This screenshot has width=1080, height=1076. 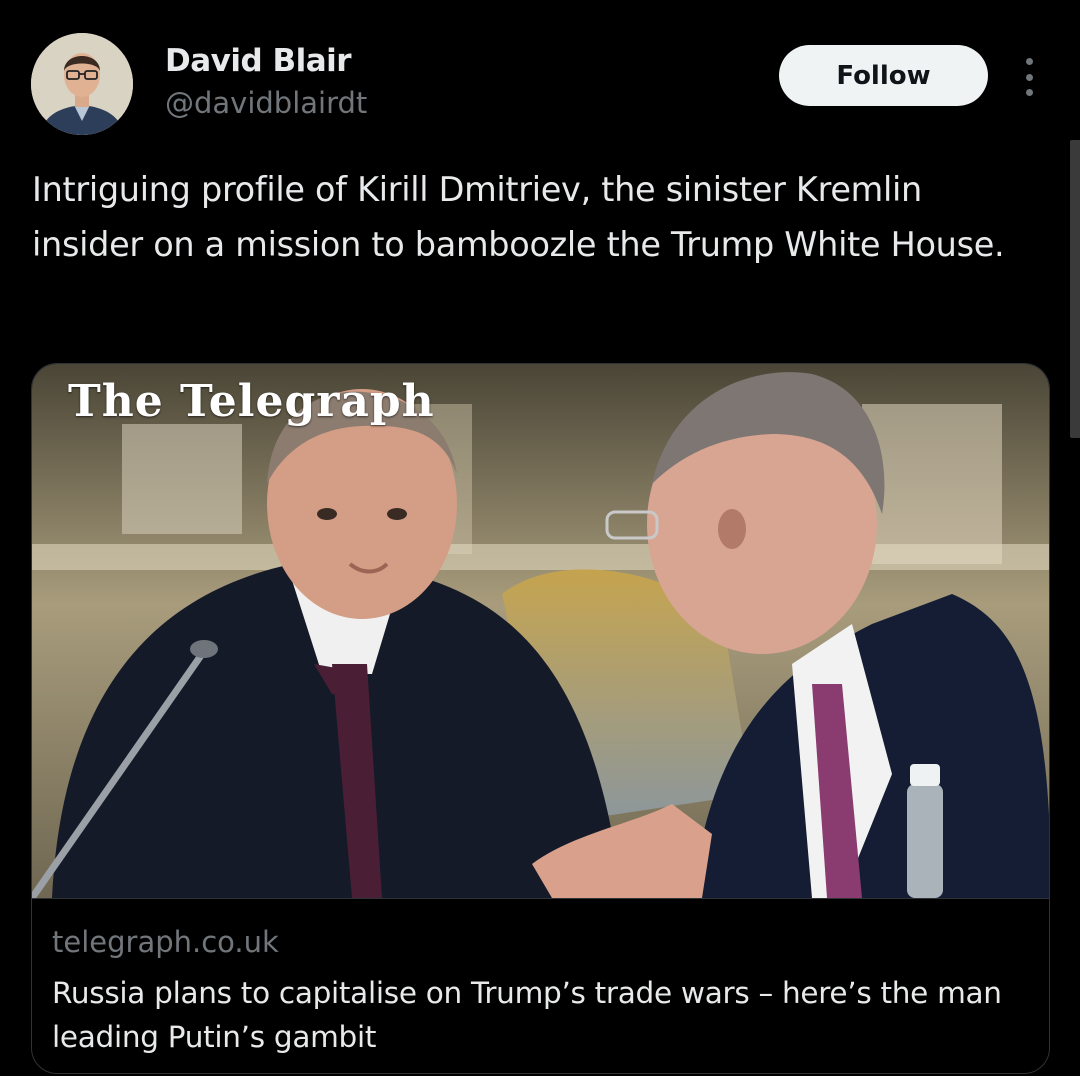 I want to click on telegraph-masthead: The Telegraph, so click(x=251, y=401).